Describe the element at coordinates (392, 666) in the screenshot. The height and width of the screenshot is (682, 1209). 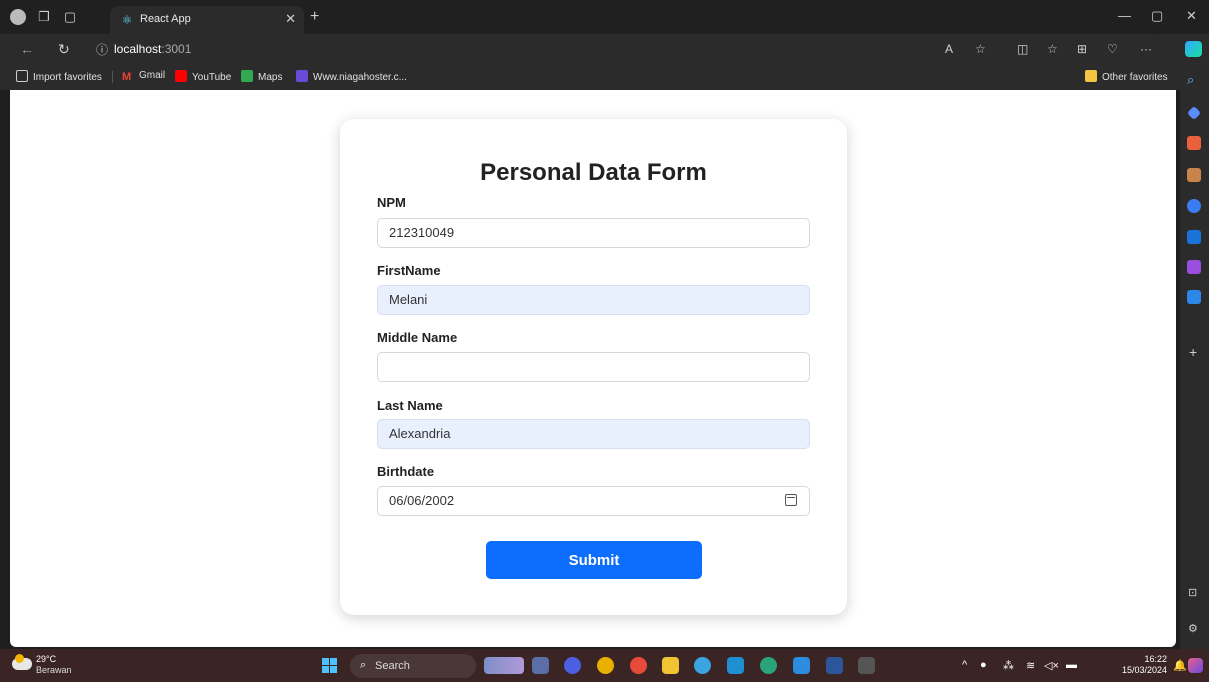
I see `taskbar-search-placeholder: Search` at that location.